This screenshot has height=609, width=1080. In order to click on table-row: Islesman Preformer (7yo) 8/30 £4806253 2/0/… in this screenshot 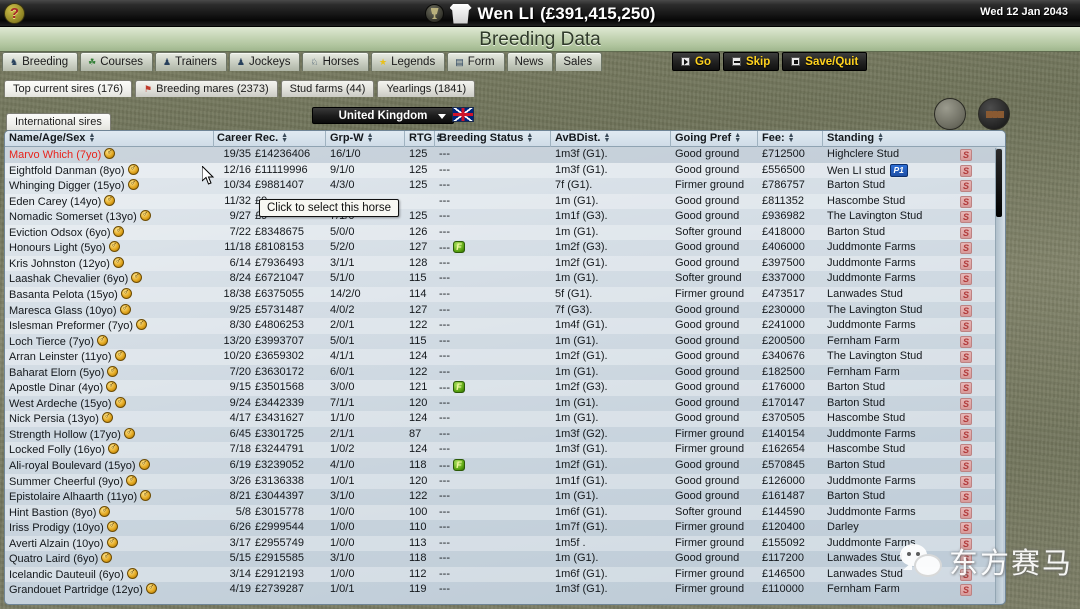, I will do `click(501, 326)`.